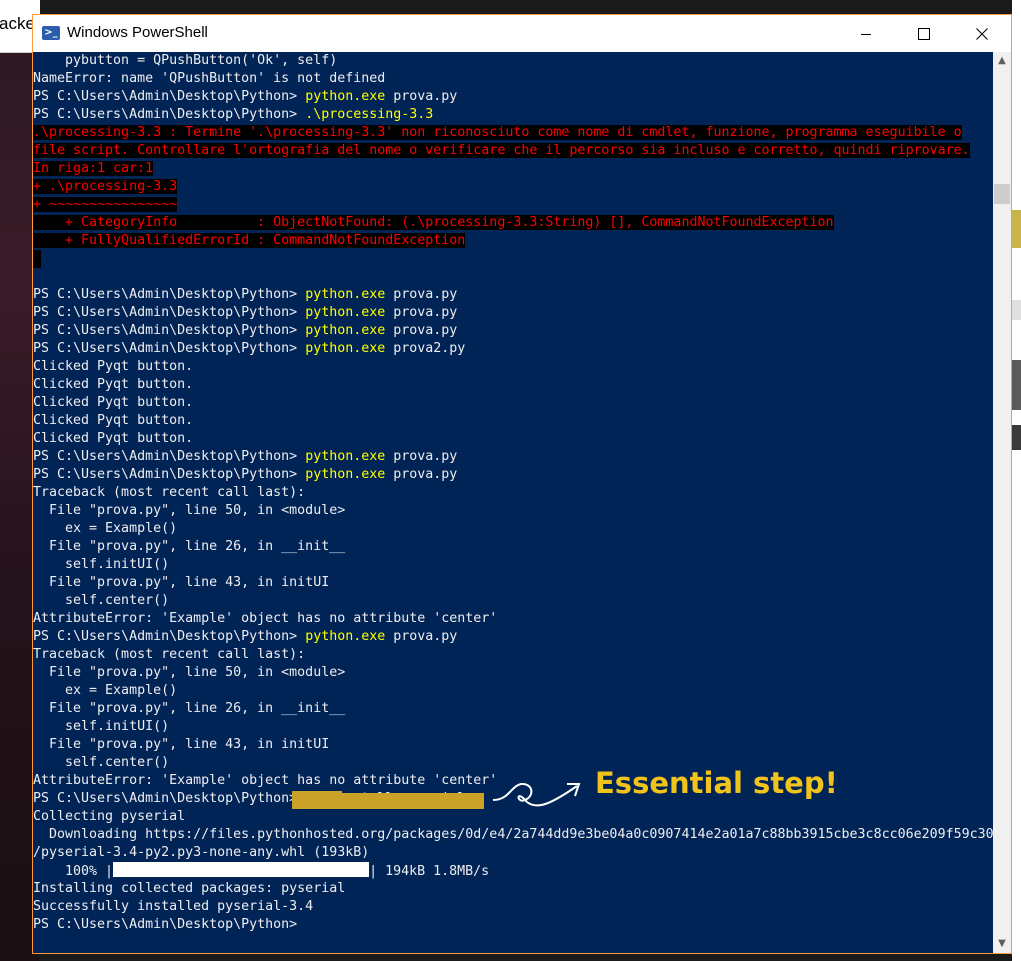 The image size is (1021, 961). I want to click on title-bar: >_ Windows PowerShell, so click(522, 33).